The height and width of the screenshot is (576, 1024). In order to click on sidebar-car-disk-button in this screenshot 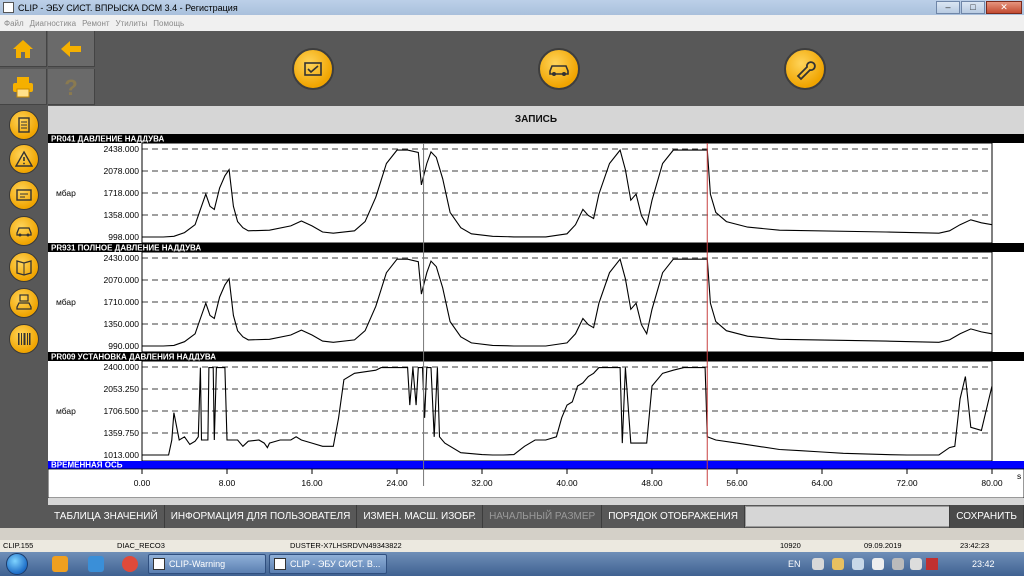, I will do `click(24, 303)`.